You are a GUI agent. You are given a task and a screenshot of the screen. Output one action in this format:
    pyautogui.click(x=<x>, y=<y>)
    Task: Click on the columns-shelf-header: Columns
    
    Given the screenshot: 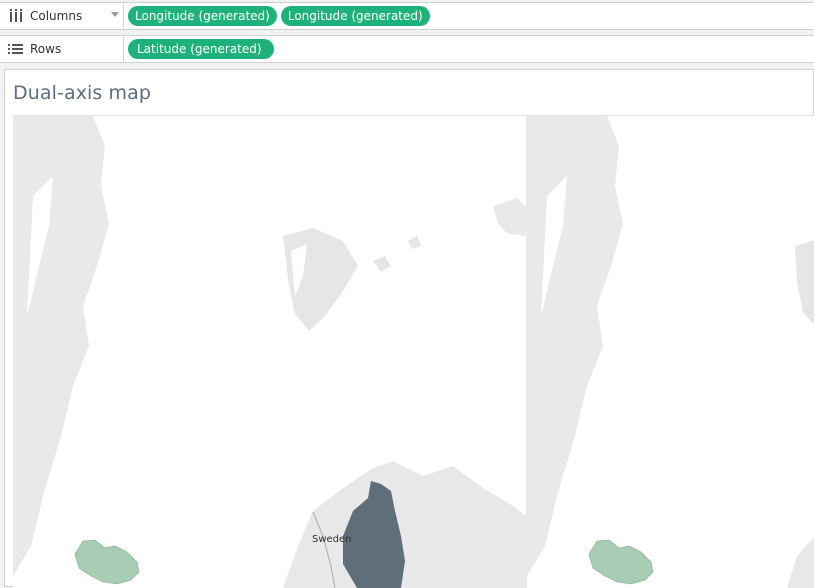 What is the action you would take?
    pyautogui.click(x=62, y=16)
    